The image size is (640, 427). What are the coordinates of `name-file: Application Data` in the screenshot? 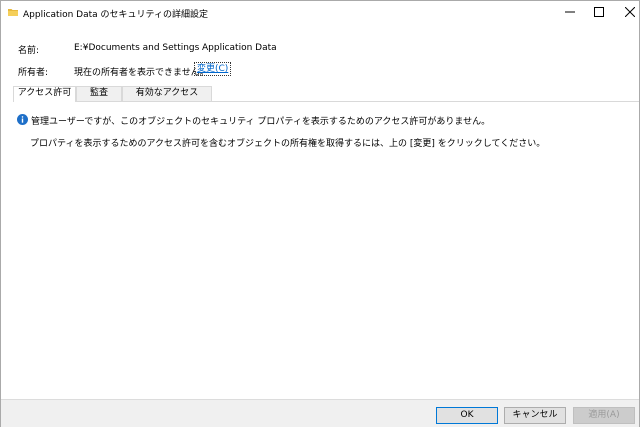 It's located at (239, 48).